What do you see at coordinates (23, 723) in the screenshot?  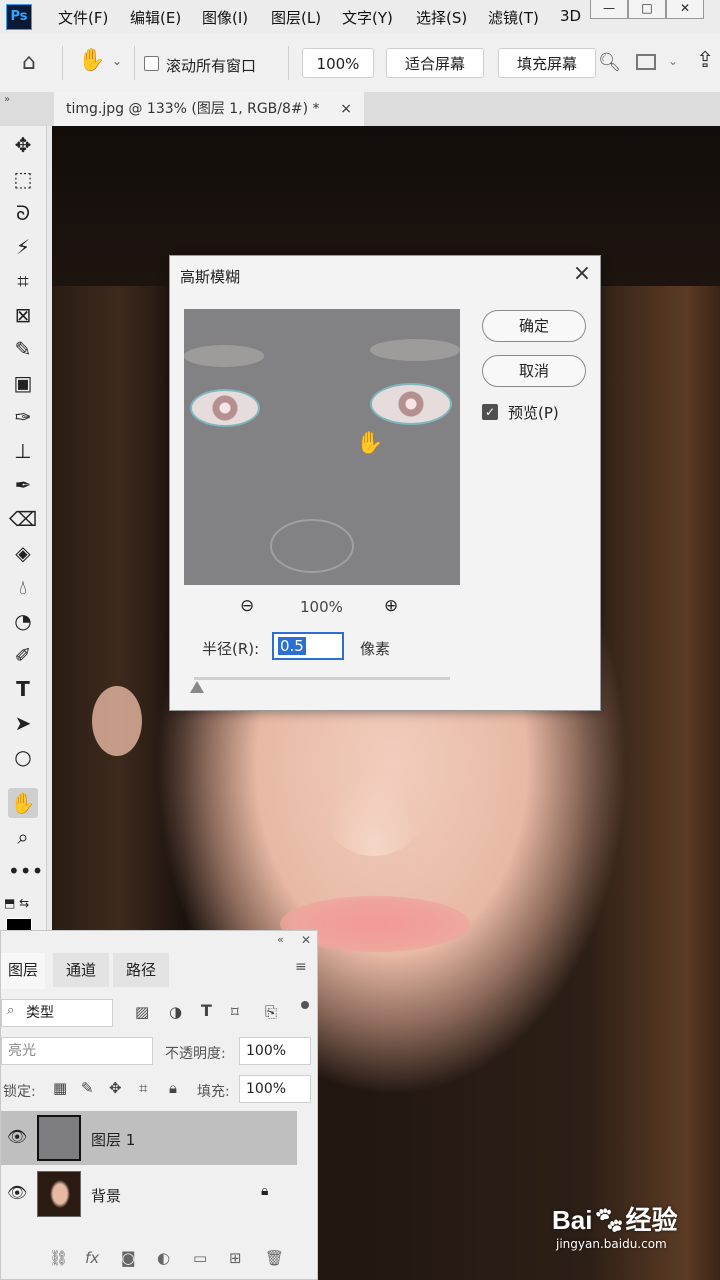 I see `path-selection-tool-icon: ➤` at bounding box center [23, 723].